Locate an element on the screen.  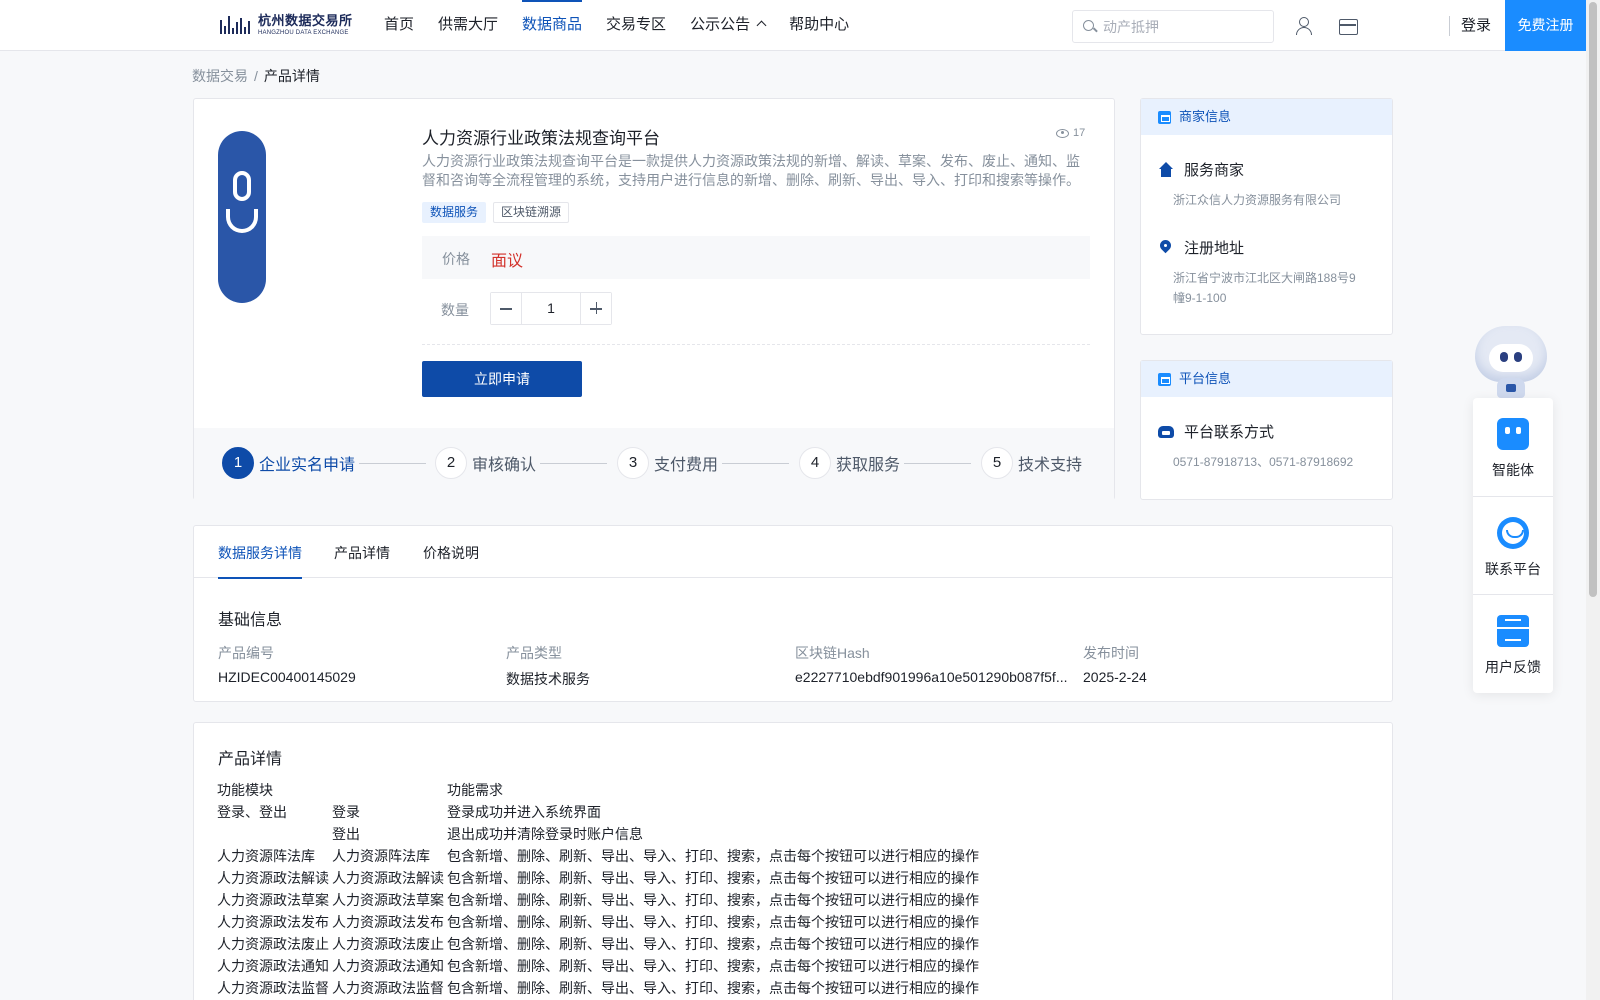
agent-icon is located at coordinates (1513, 434).